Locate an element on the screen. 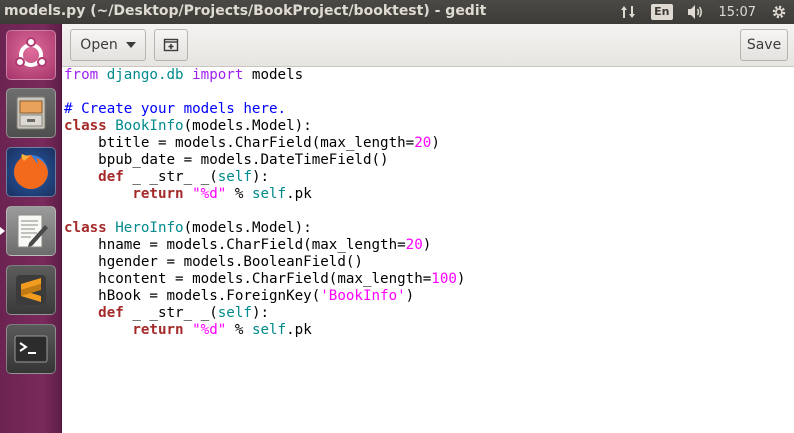  ubuntu-dash-button is located at coordinates (31, 55).